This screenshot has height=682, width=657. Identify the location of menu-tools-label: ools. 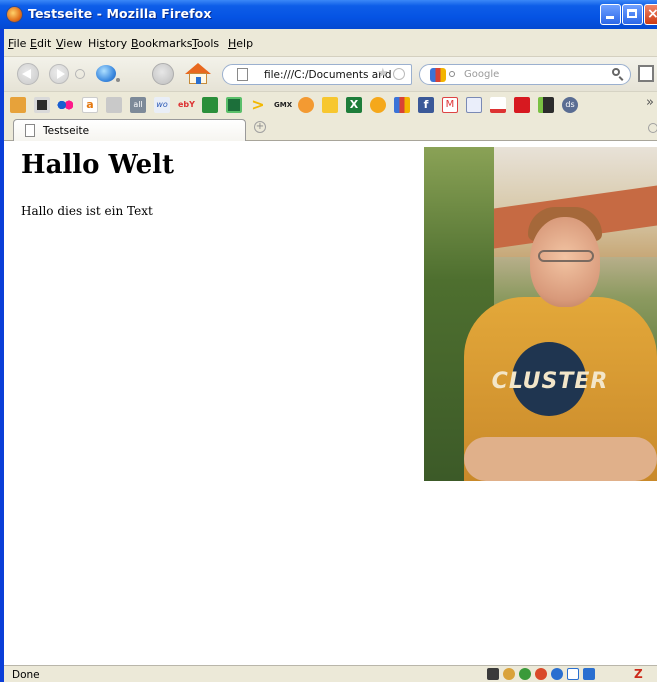
(208, 43).